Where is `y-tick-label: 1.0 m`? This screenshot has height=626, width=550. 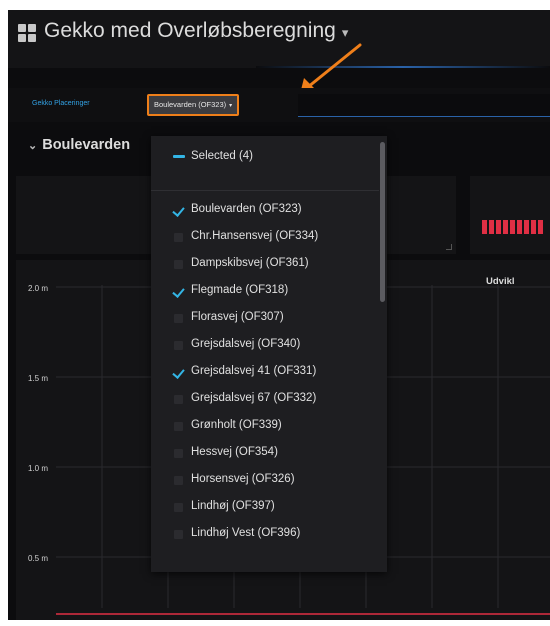 y-tick-label: 1.0 m is located at coordinates (38, 468).